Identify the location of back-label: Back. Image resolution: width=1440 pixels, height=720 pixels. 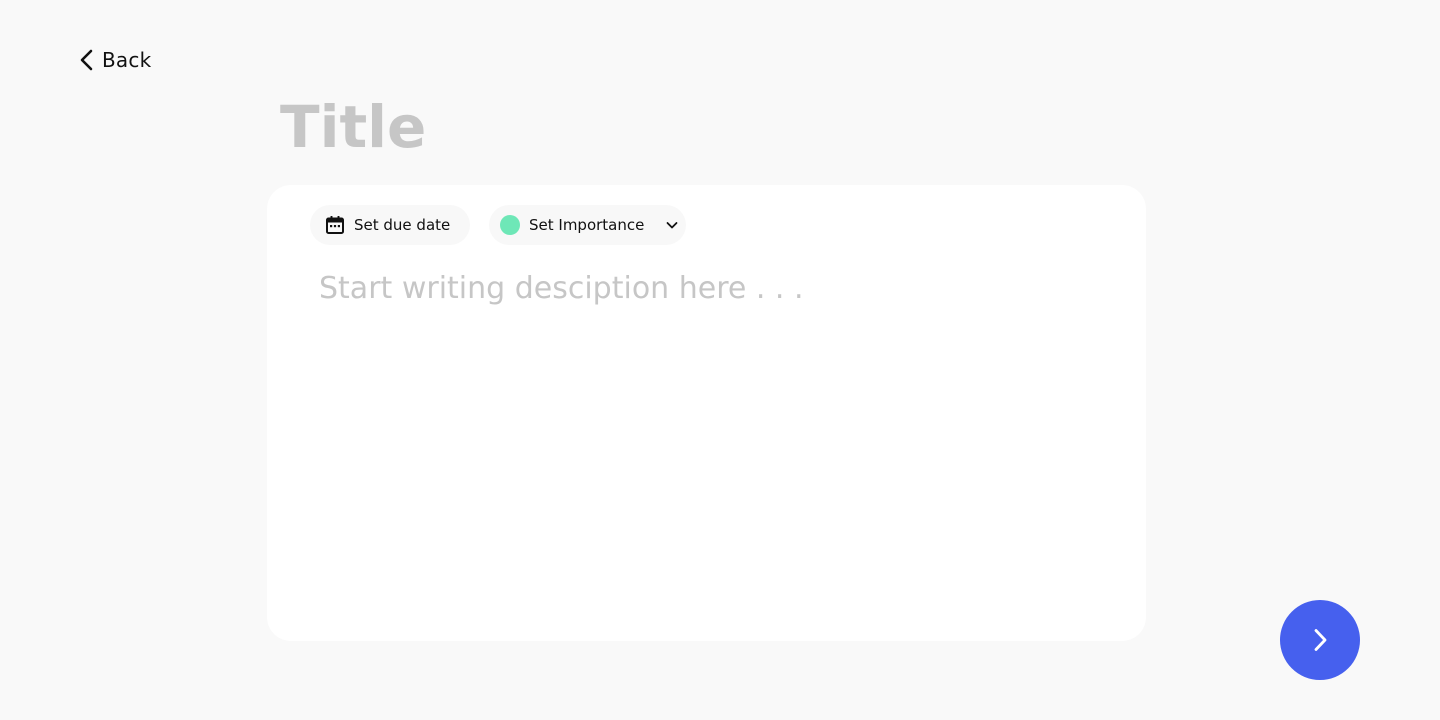
(127, 60).